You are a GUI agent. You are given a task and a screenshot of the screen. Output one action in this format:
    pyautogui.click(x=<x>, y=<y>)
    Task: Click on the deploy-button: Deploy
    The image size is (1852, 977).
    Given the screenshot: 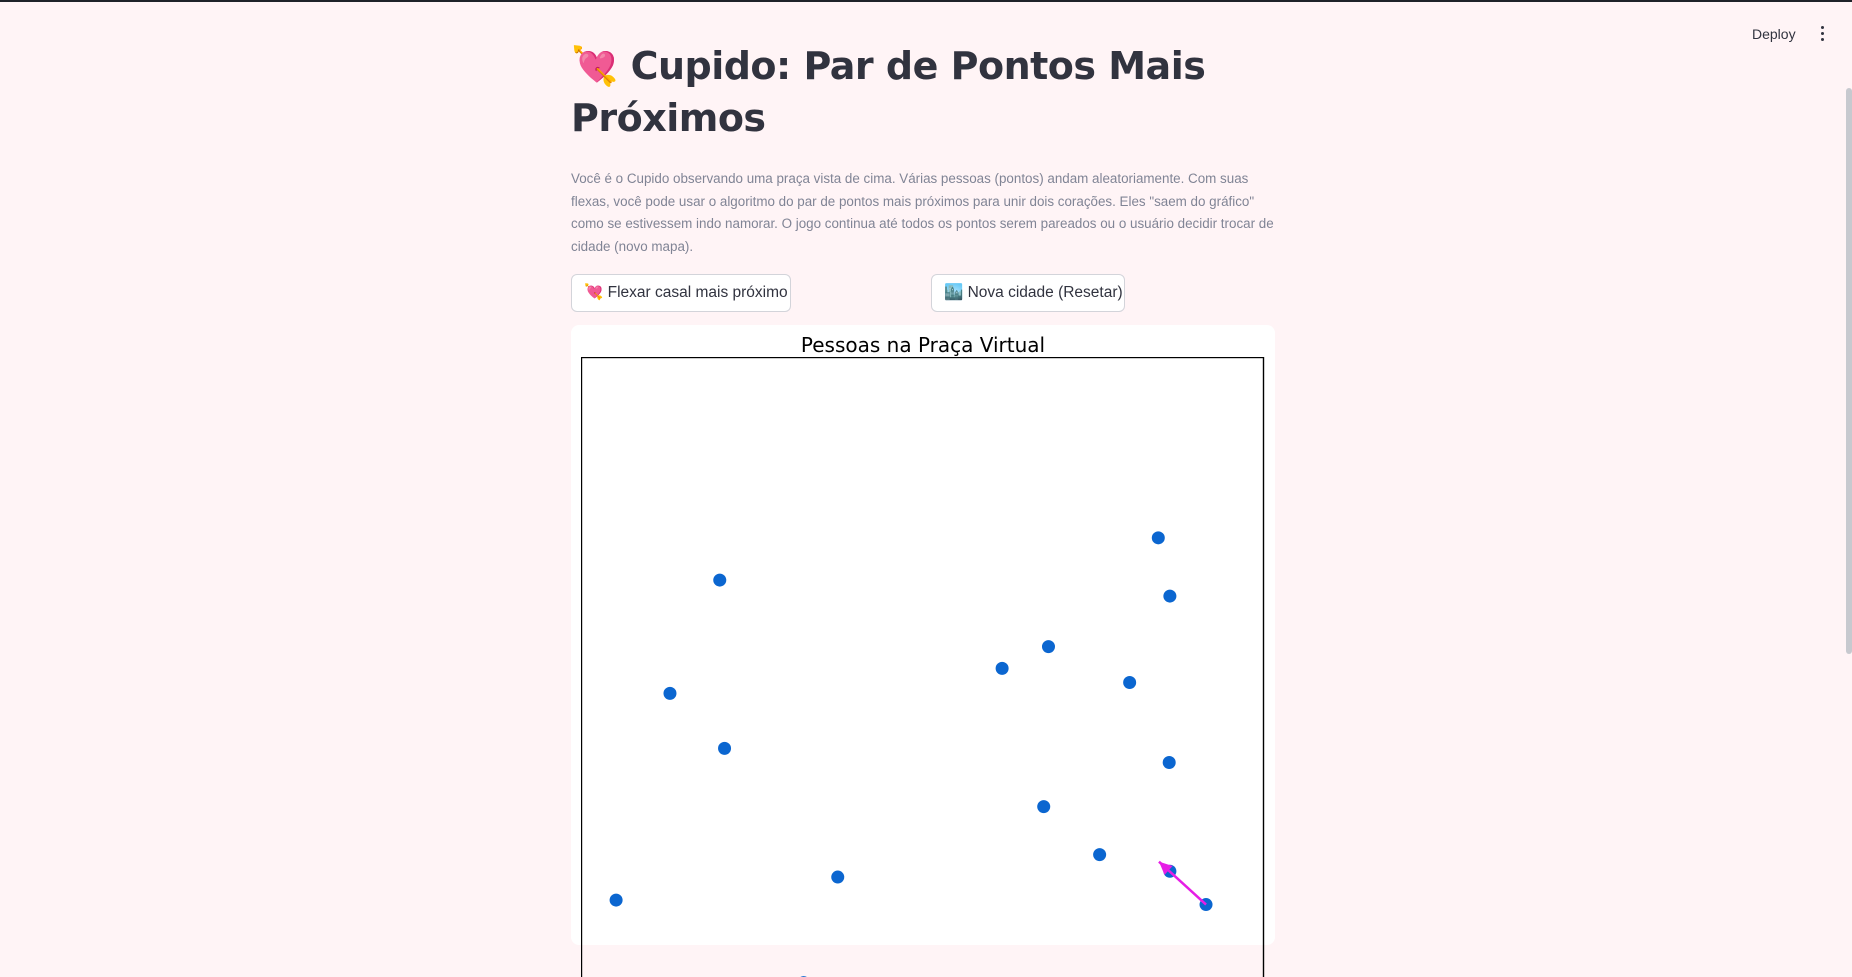 What is the action you would take?
    pyautogui.click(x=1774, y=34)
    